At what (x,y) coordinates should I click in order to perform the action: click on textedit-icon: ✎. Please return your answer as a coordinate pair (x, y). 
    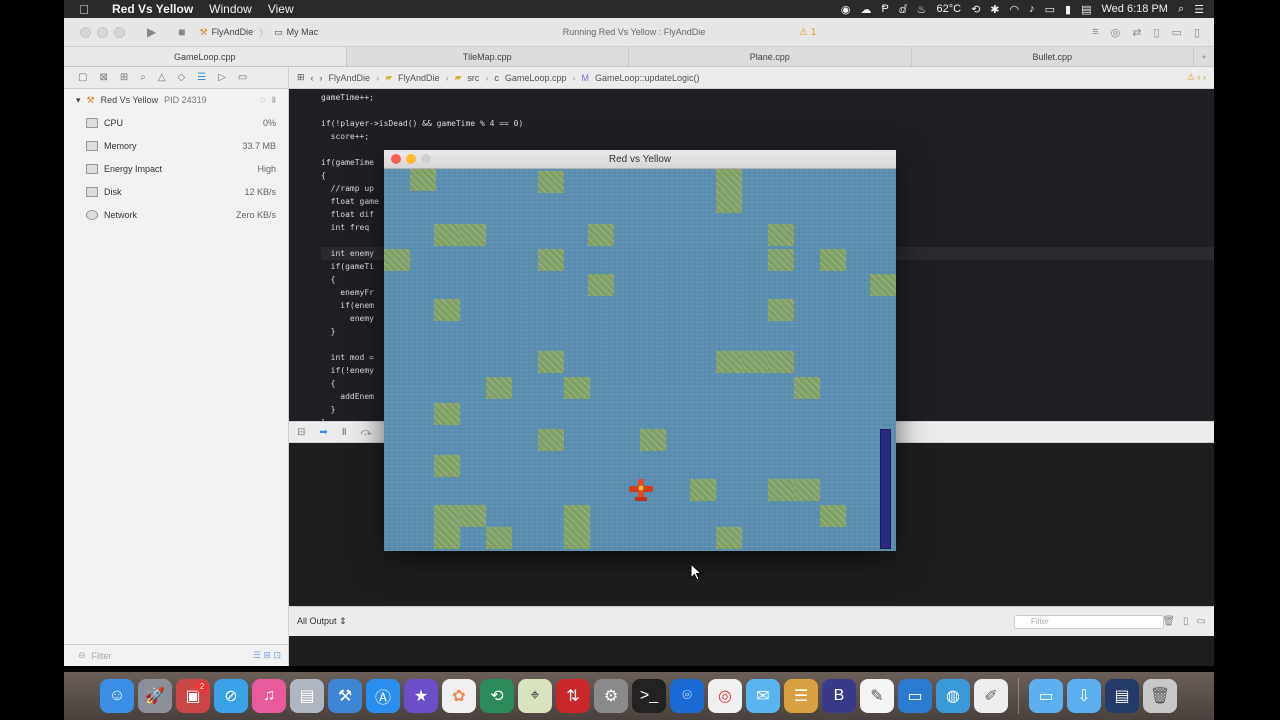
    Looking at the image, I should click on (877, 696).